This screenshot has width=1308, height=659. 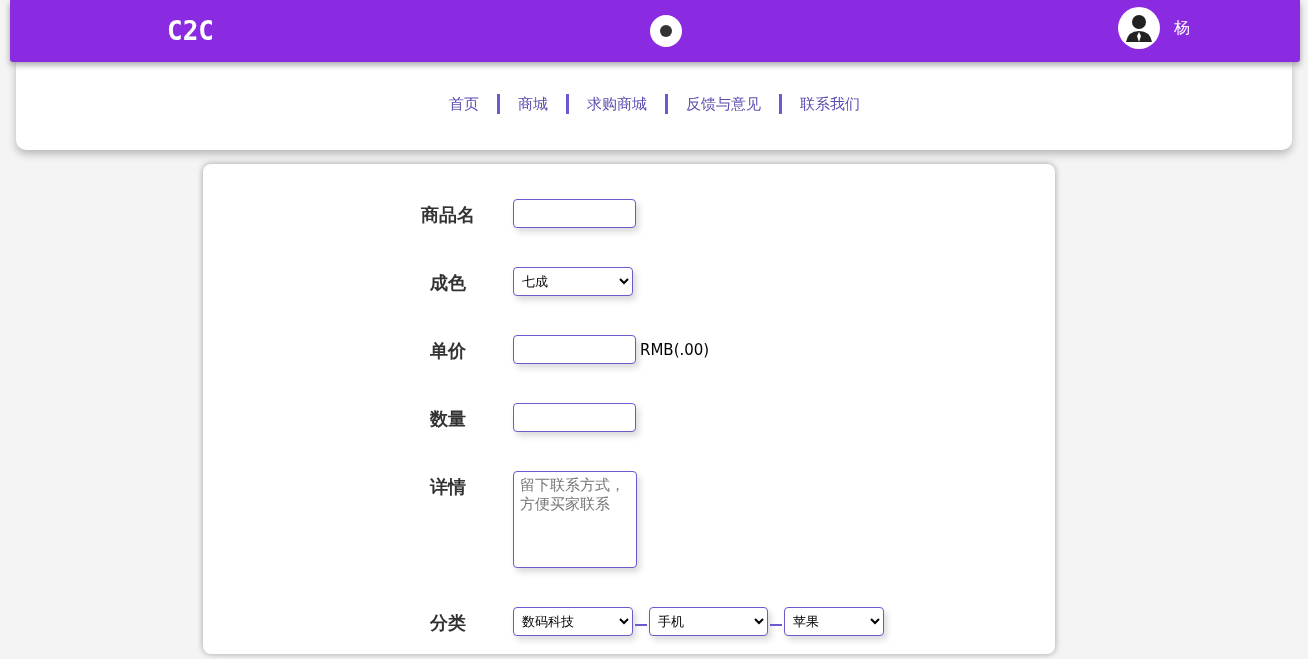 I want to click on unit-label: RMB(.00), so click(x=675, y=349).